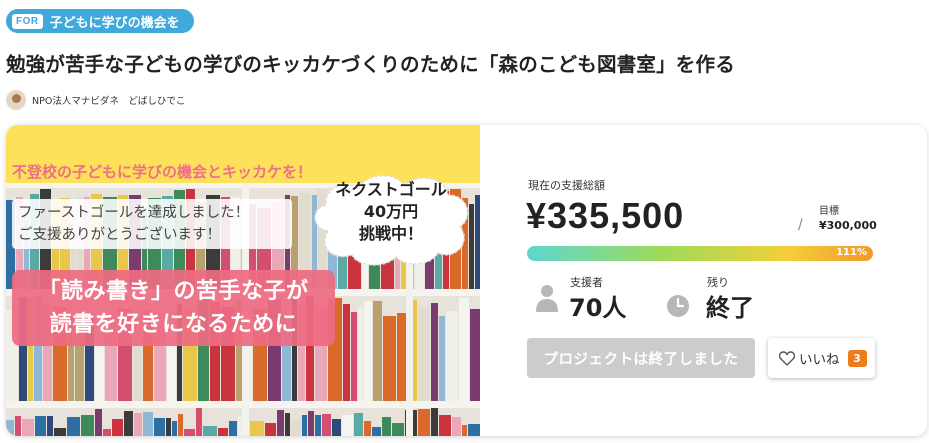 This screenshot has height=443, width=929. Describe the element at coordinates (829, 211) in the screenshot. I see `goal-label: 目標` at that location.